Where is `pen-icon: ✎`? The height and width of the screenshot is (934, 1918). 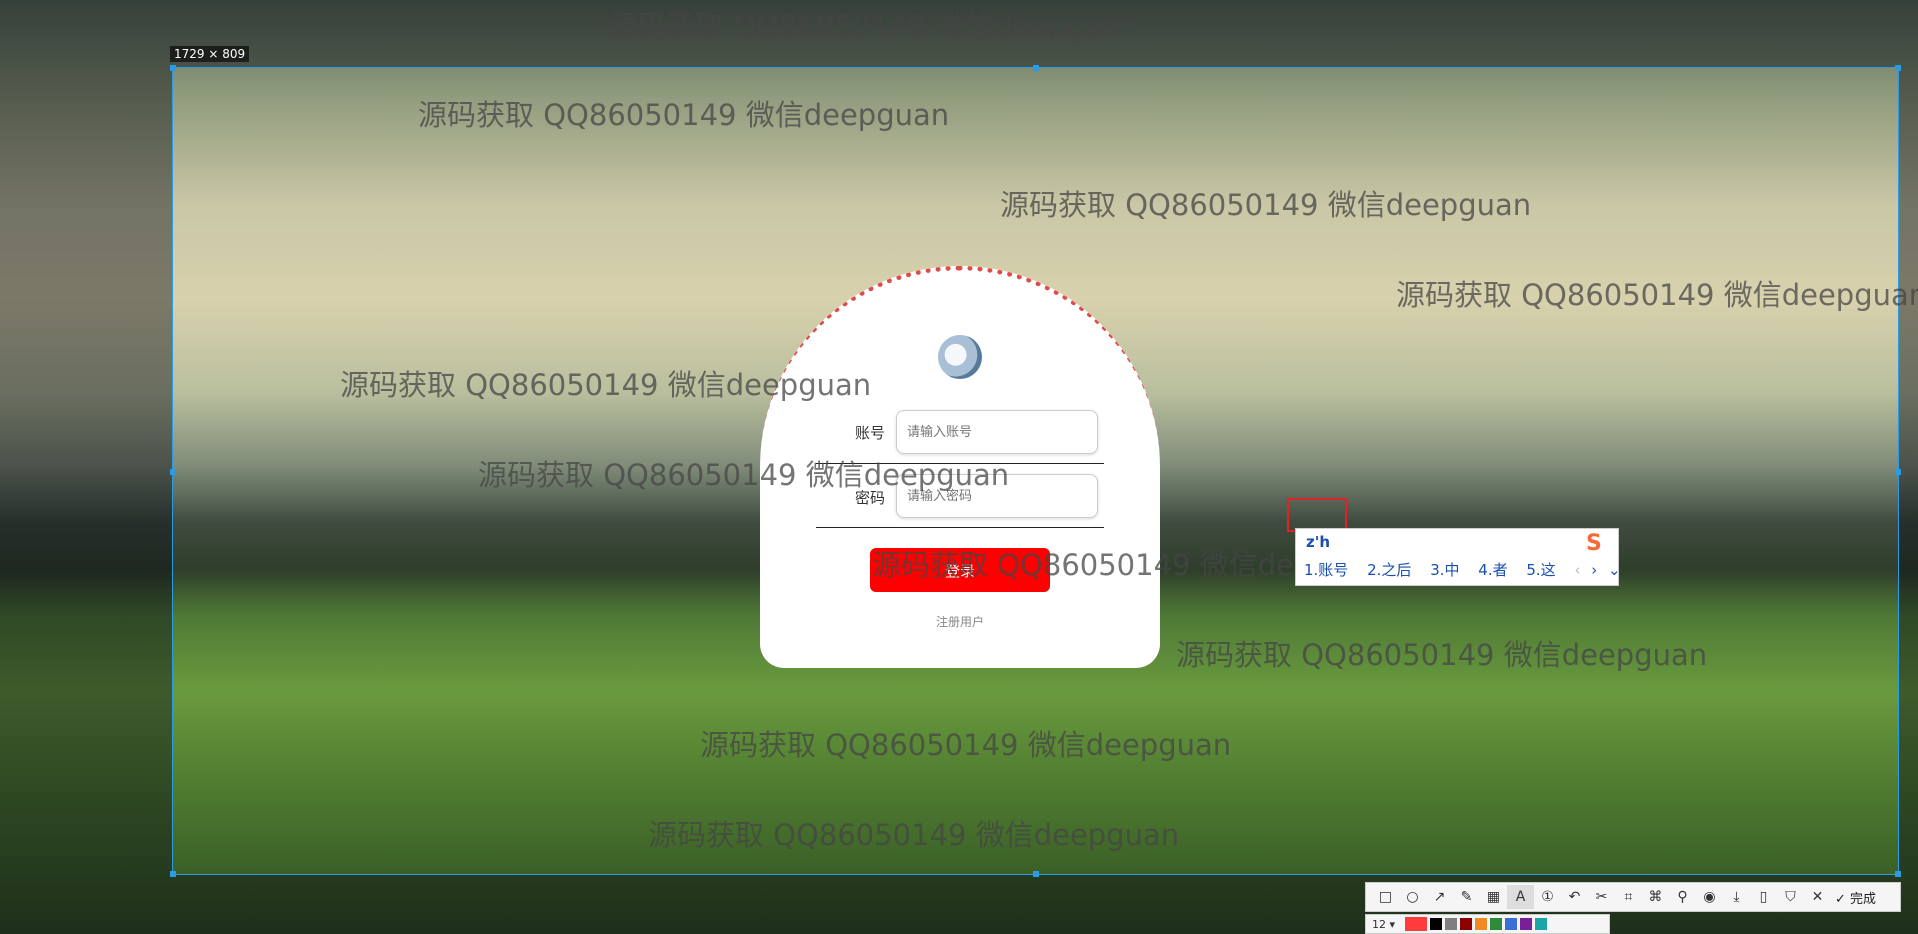
pen-icon: ✎ is located at coordinates (1466, 897).